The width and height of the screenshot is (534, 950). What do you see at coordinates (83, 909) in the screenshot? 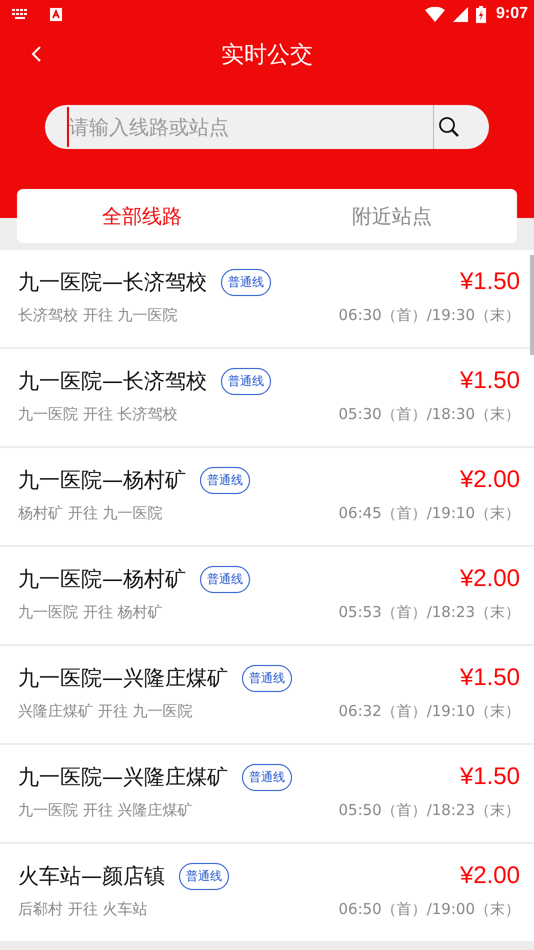
I see `direction-text: 后郗村 开往 火车站` at bounding box center [83, 909].